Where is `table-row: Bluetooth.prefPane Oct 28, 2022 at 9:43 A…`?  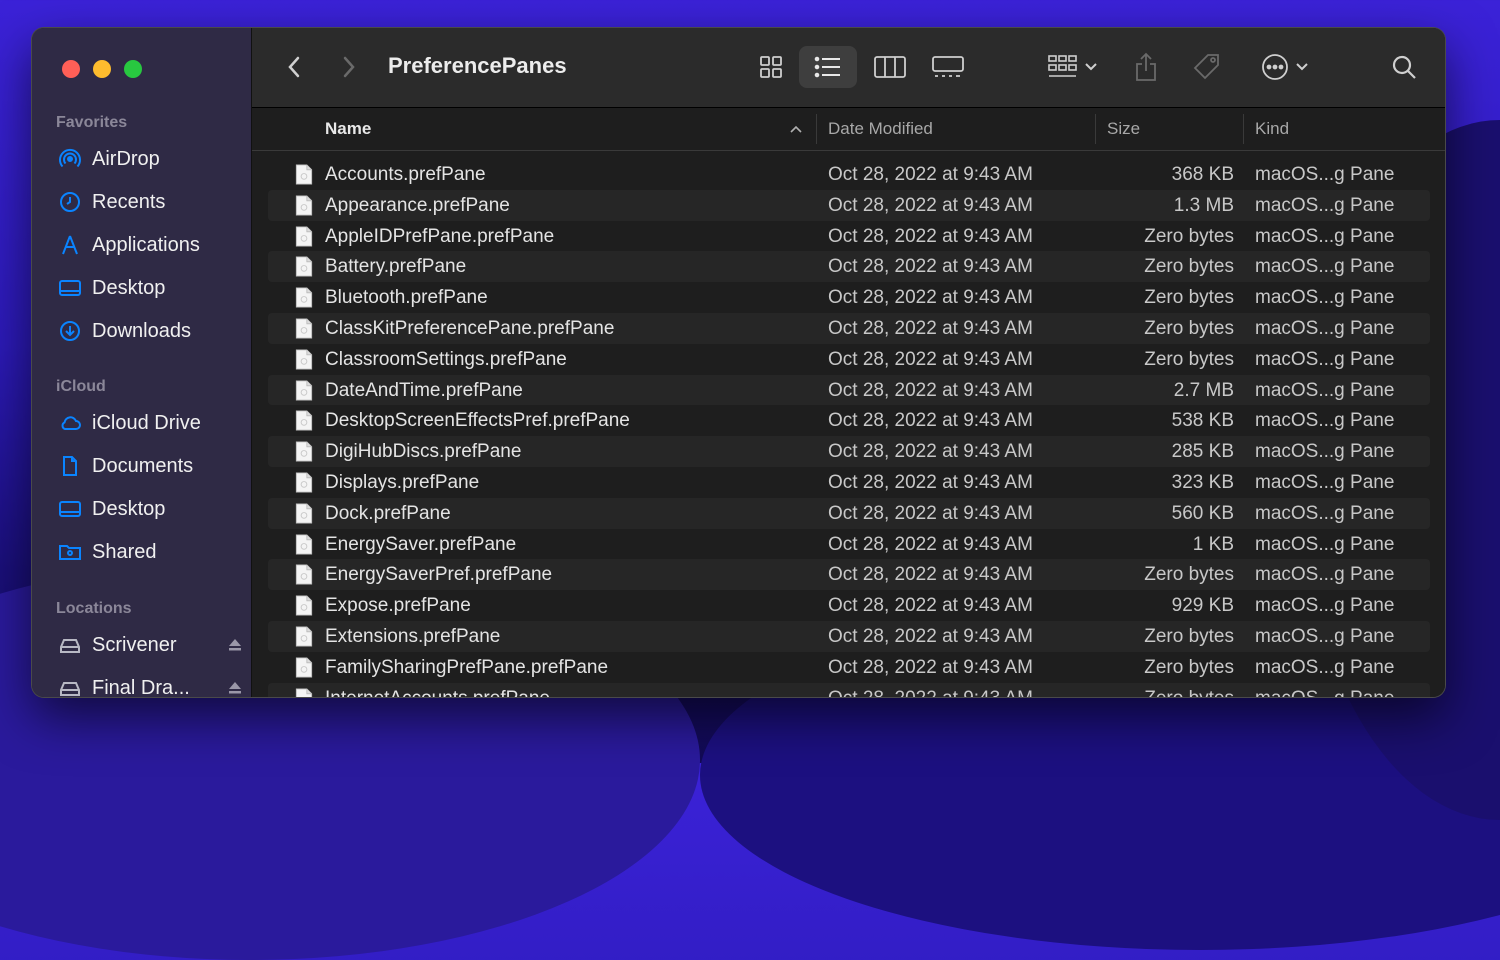
table-row: Bluetooth.prefPane Oct 28, 2022 at 9:43 A… is located at coordinates (849, 297).